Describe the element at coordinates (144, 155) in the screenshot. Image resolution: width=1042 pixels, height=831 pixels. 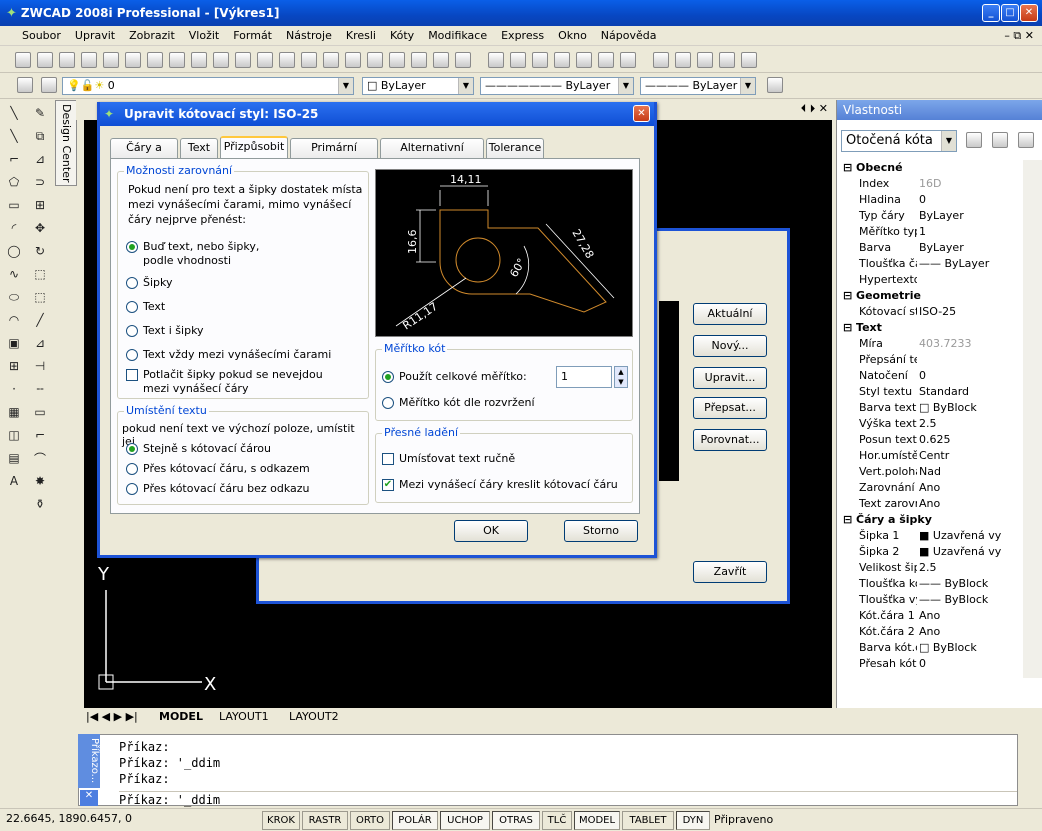
I see `tab-lines-arrows: Čáry a šipky` at that location.